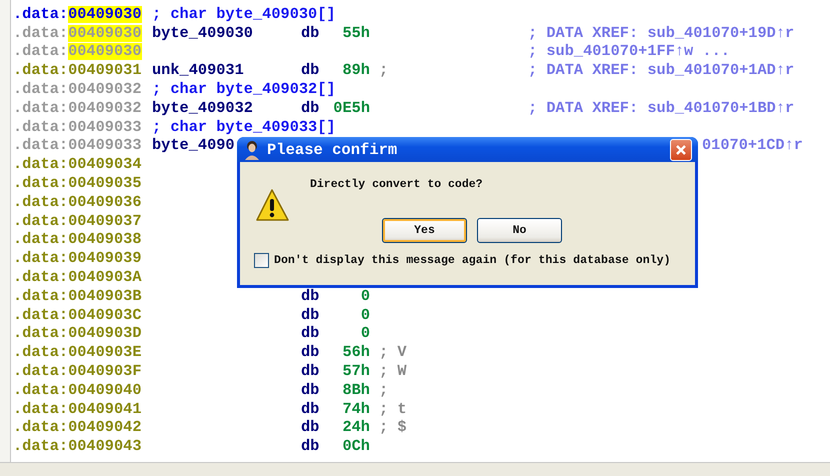 This screenshot has height=476, width=830. Describe the element at coordinates (393, 409) in the screenshot. I see `code-comment: ; t` at that location.